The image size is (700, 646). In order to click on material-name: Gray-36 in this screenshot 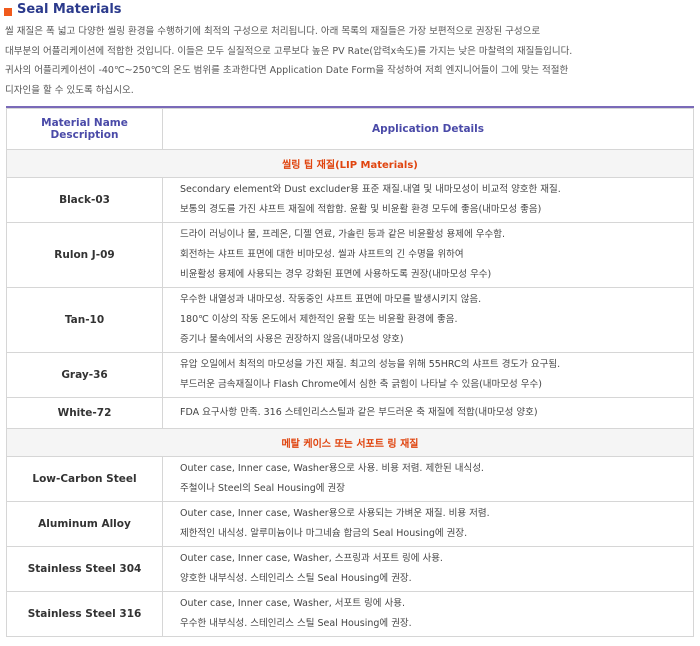, I will do `click(84, 375)`.